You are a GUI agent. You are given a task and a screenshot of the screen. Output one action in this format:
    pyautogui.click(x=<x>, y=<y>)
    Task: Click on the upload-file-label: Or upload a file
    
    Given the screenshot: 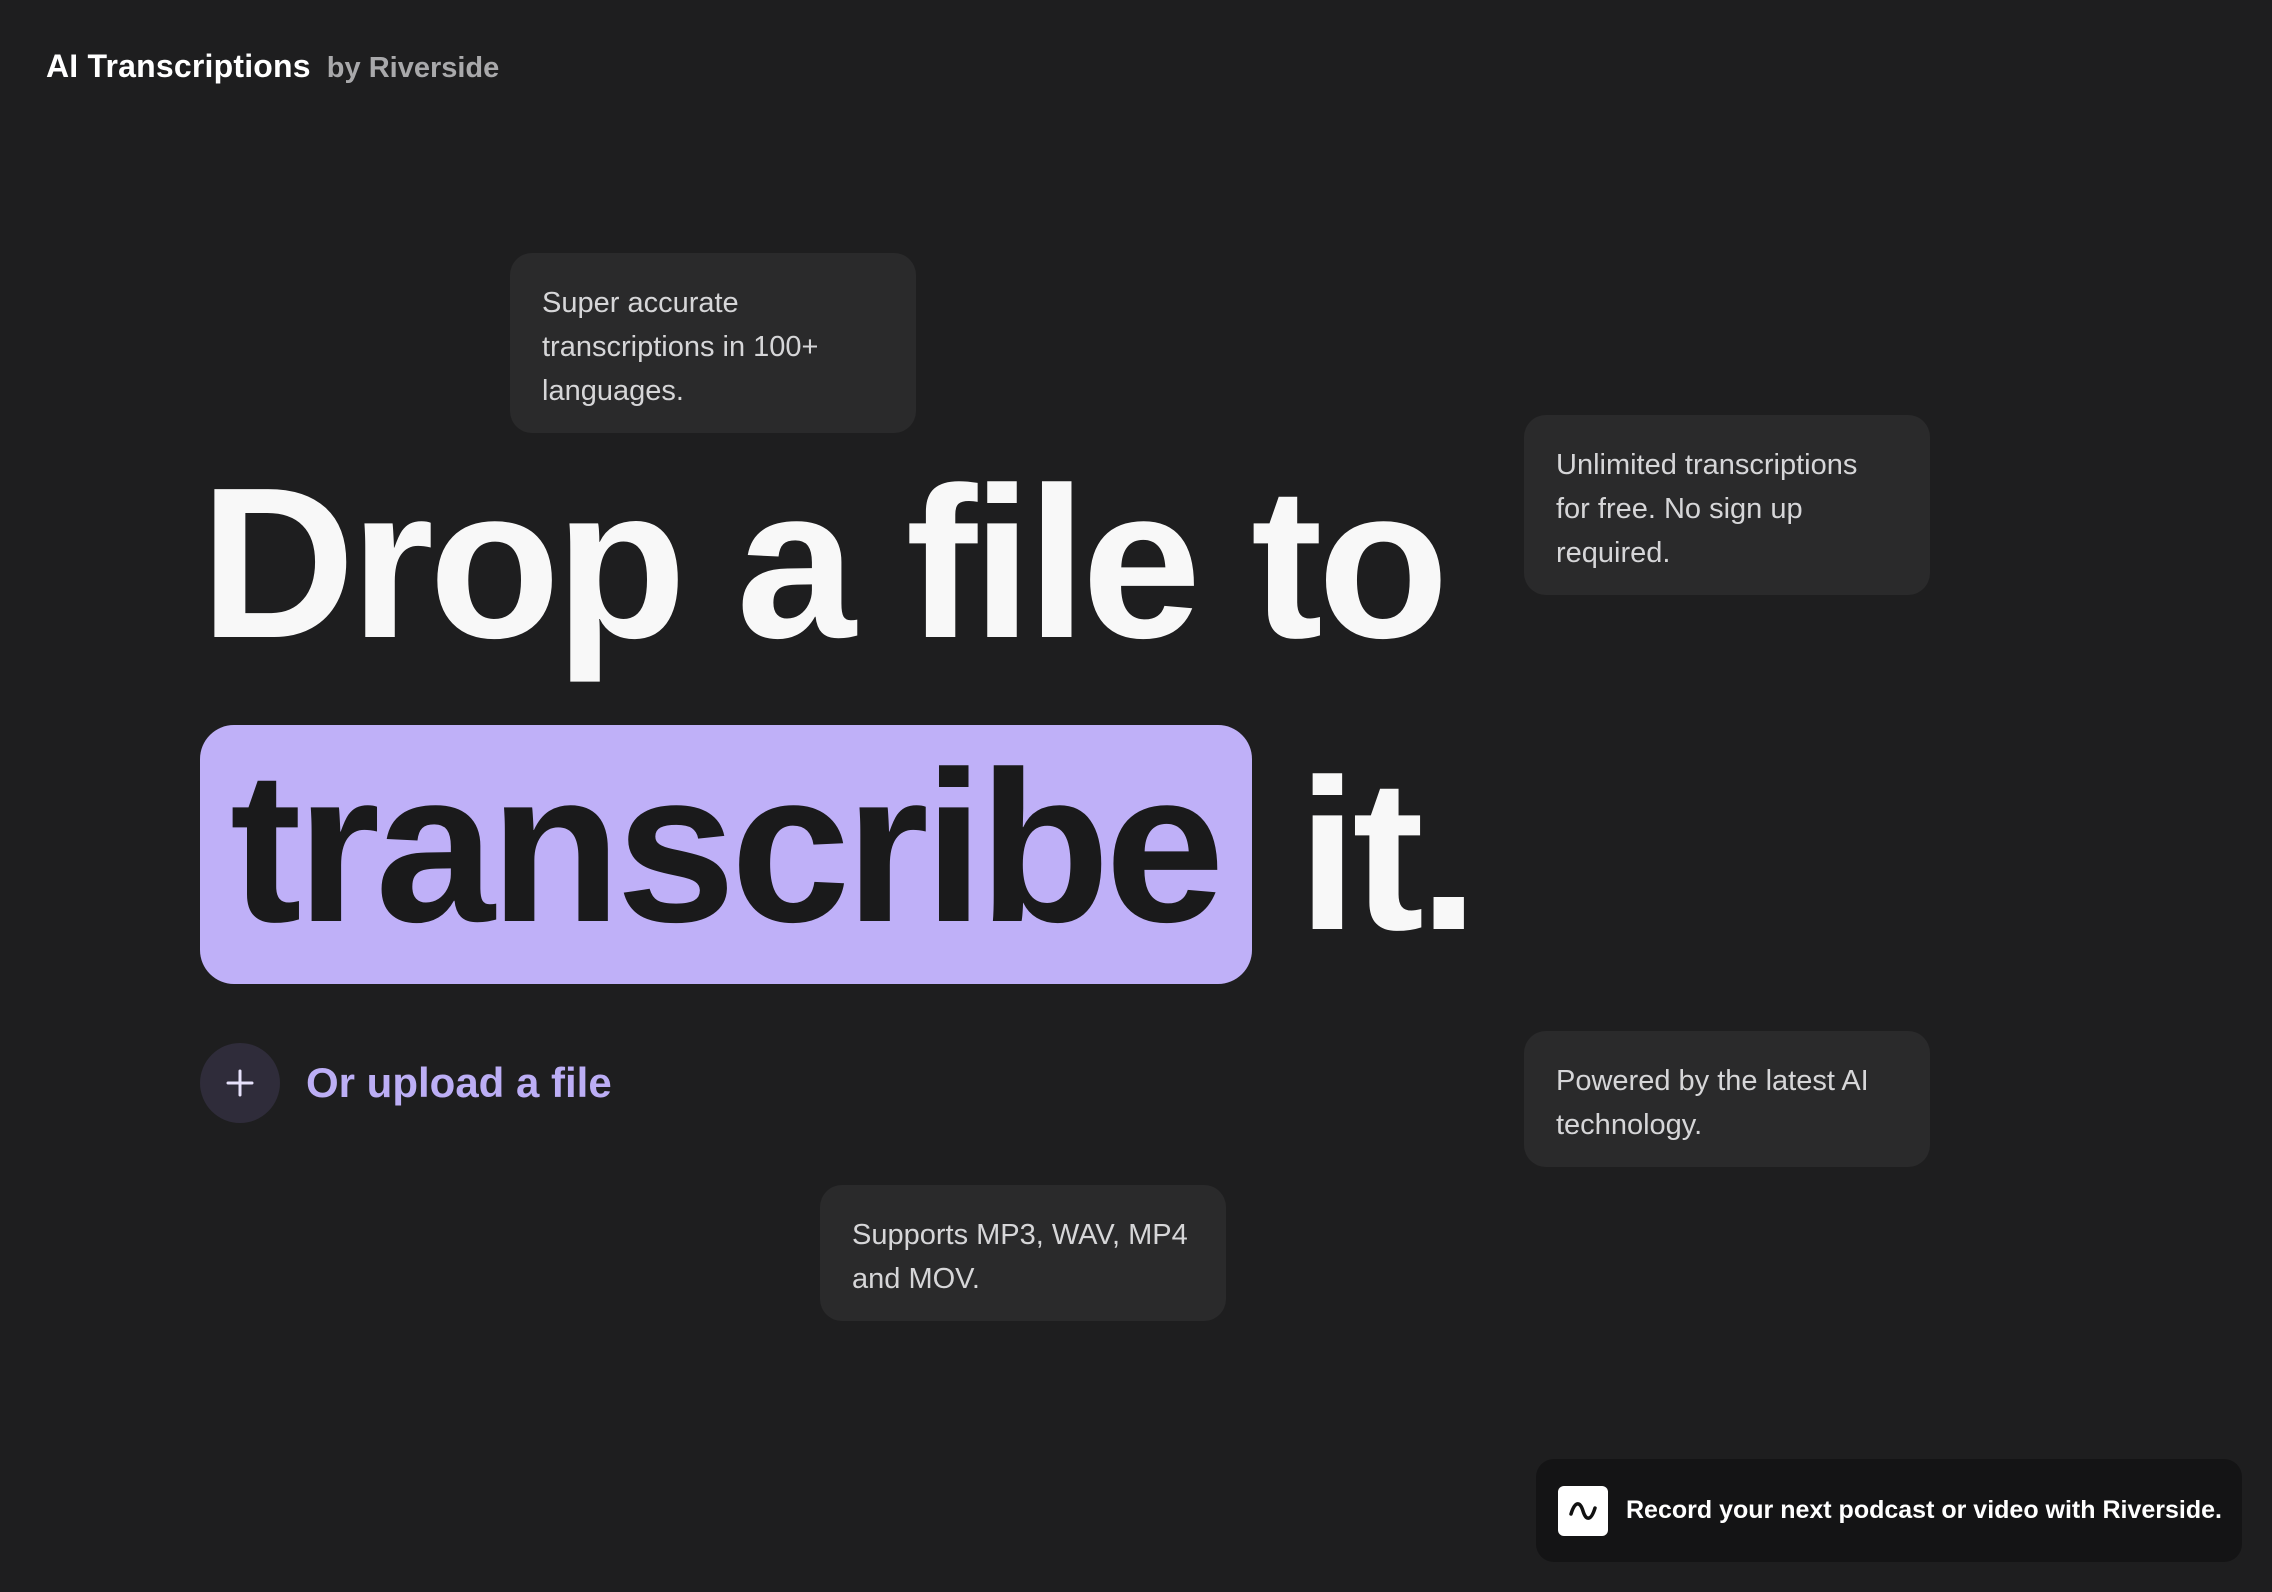 What is the action you would take?
    pyautogui.click(x=459, y=1083)
    